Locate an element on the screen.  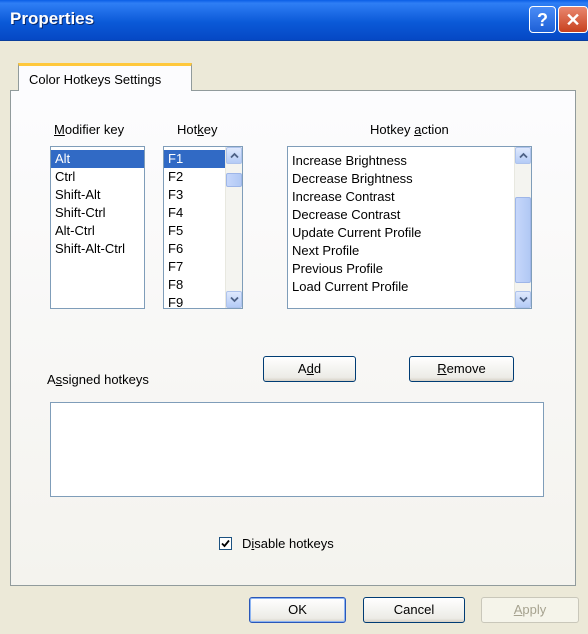
close-icon: ✕ is located at coordinates (573, 20).